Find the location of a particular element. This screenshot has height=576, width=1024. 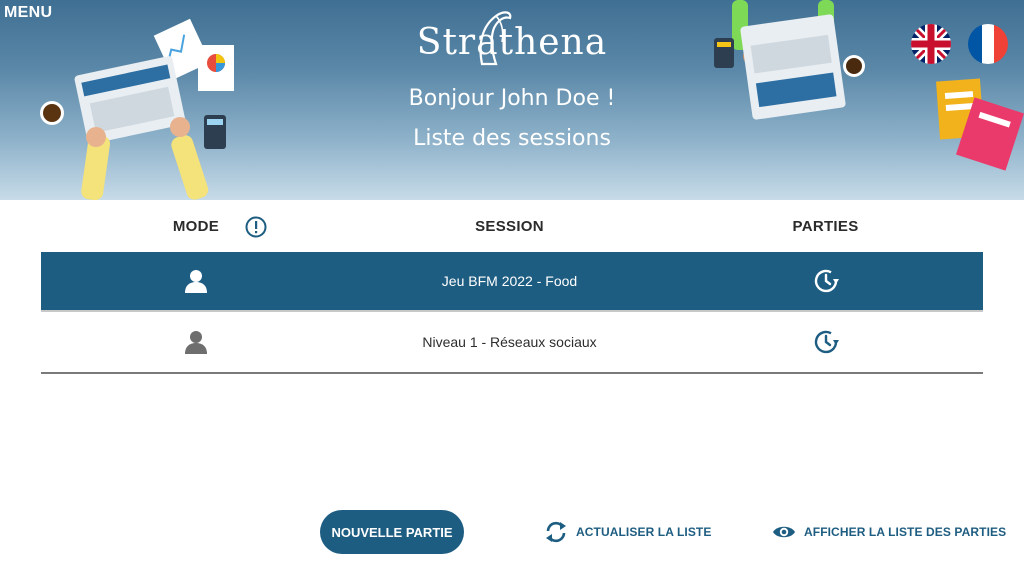

uk-flag-icon is located at coordinates (931, 44).